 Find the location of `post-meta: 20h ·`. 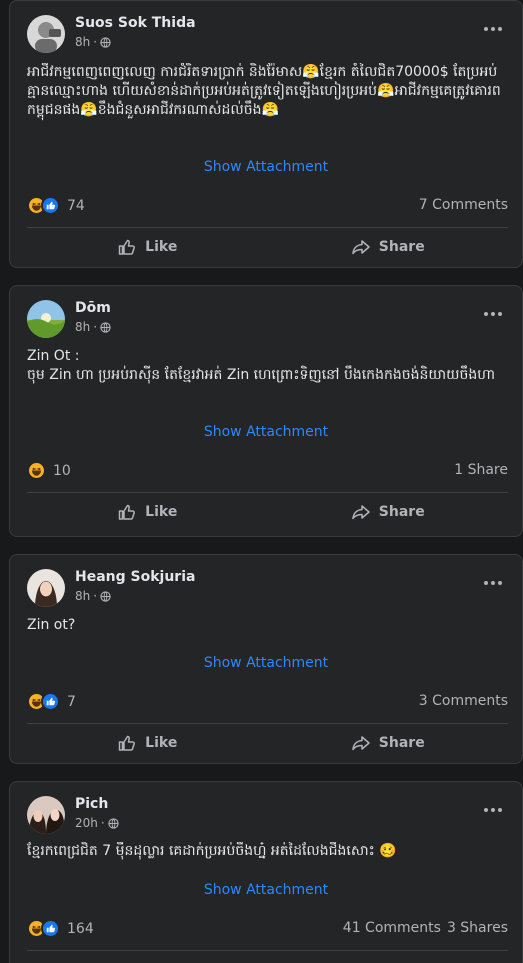

post-meta: 20h · is located at coordinates (97, 823).